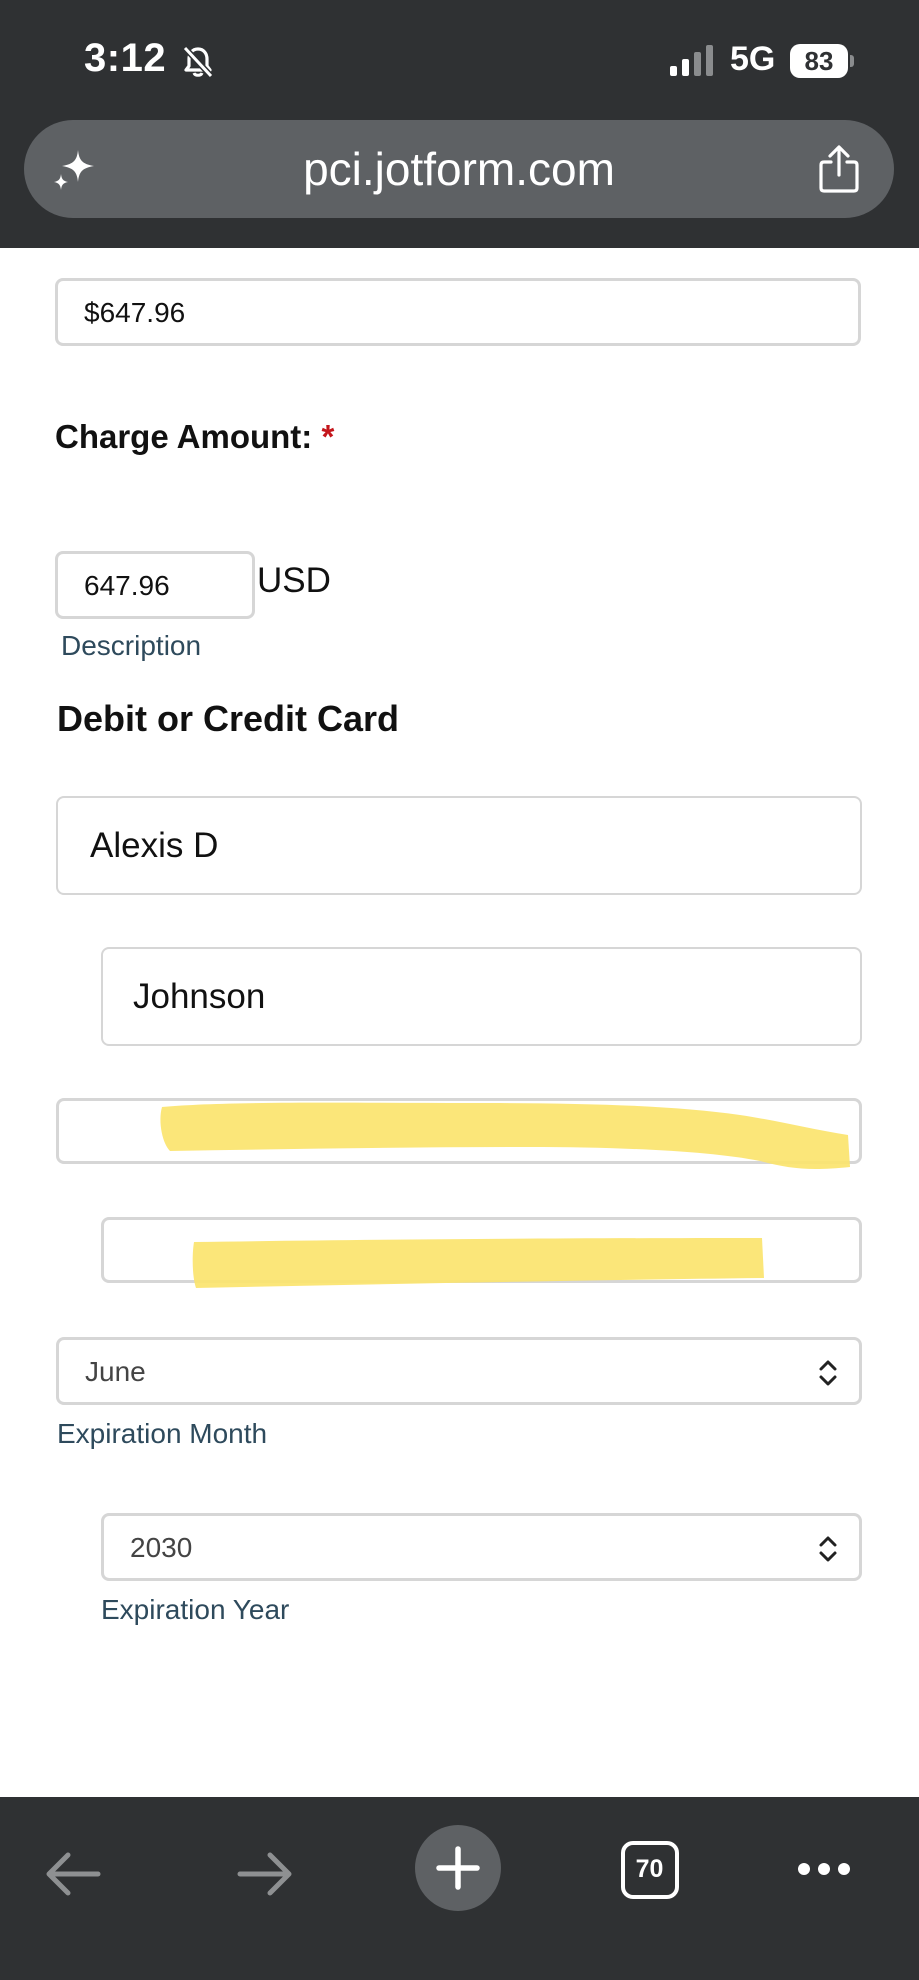 This screenshot has height=1980, width=919. I want to click on network-type: 5G, so click(753, 59).